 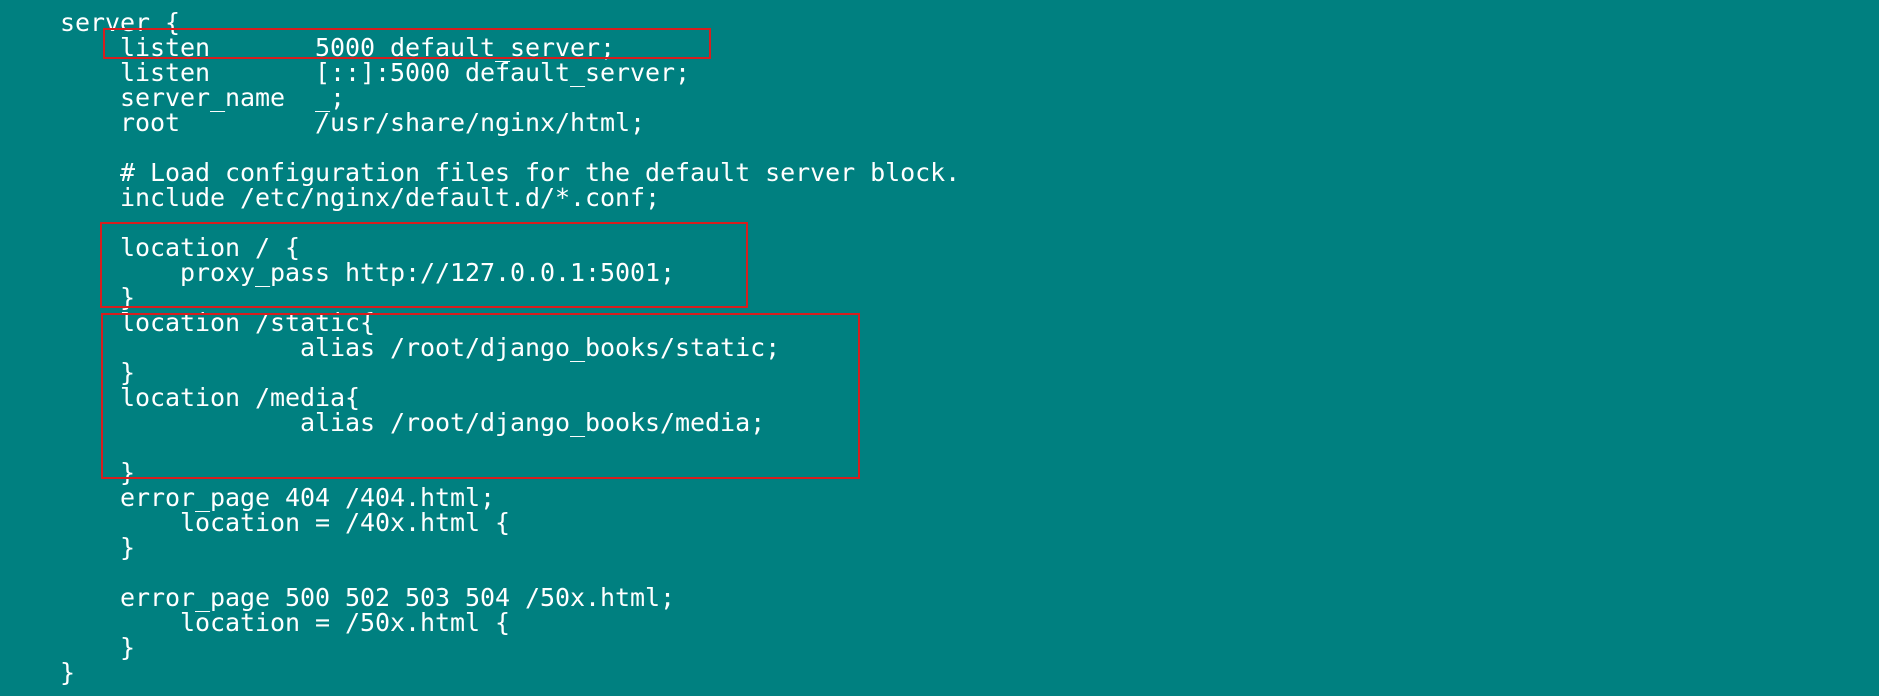 I want to click on code-line: location /static{, so click(x=188, y=322).